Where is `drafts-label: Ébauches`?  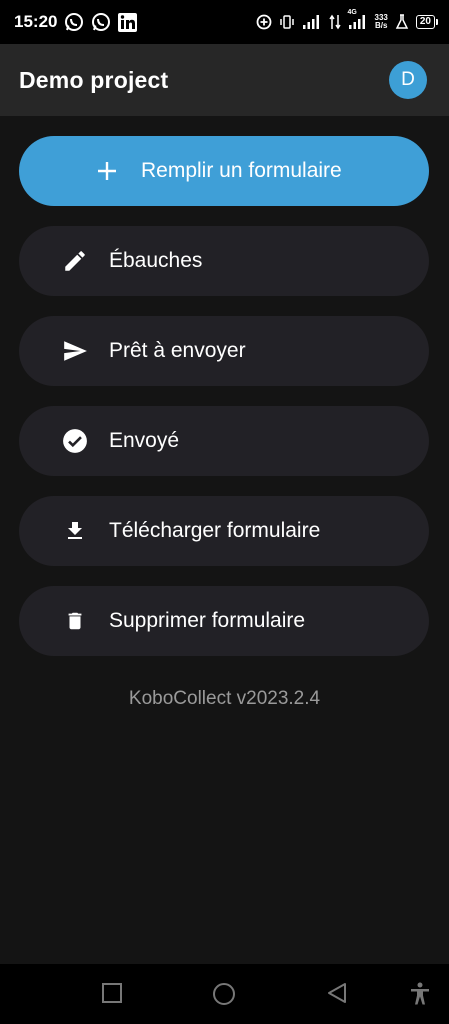 drafts-label: Ébauches is located at coordinates (156, 260).